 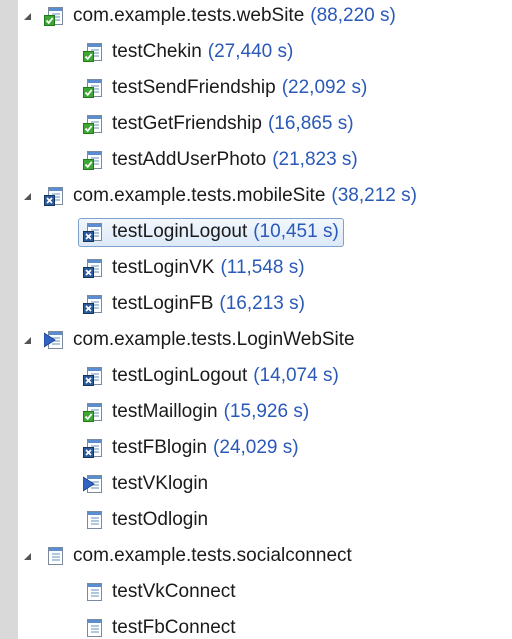 I want to click on test-suite-row: com.example.tests.webSite (88,220 s), so click(x=265, y=17).